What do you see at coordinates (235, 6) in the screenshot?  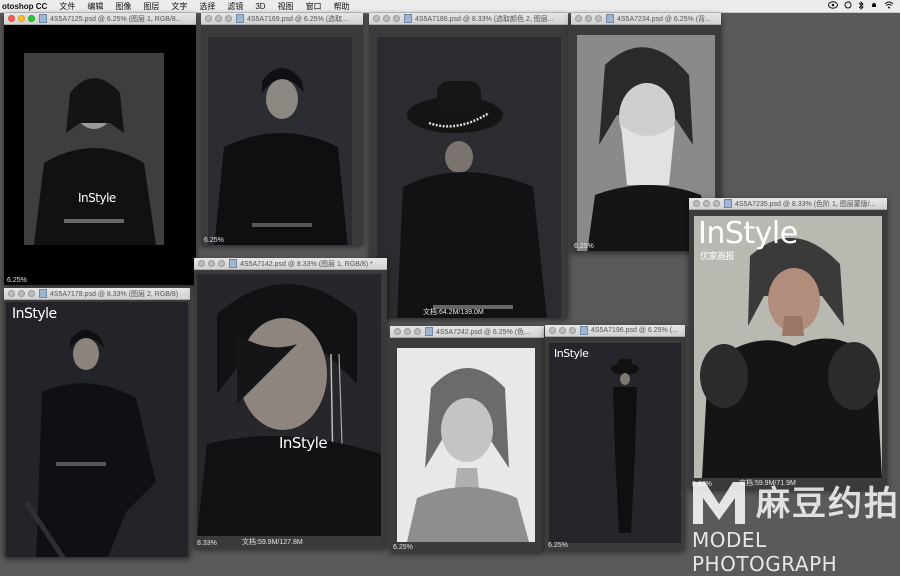 I see `menu-filter: 滤镜` at bounding box center [235, 6].